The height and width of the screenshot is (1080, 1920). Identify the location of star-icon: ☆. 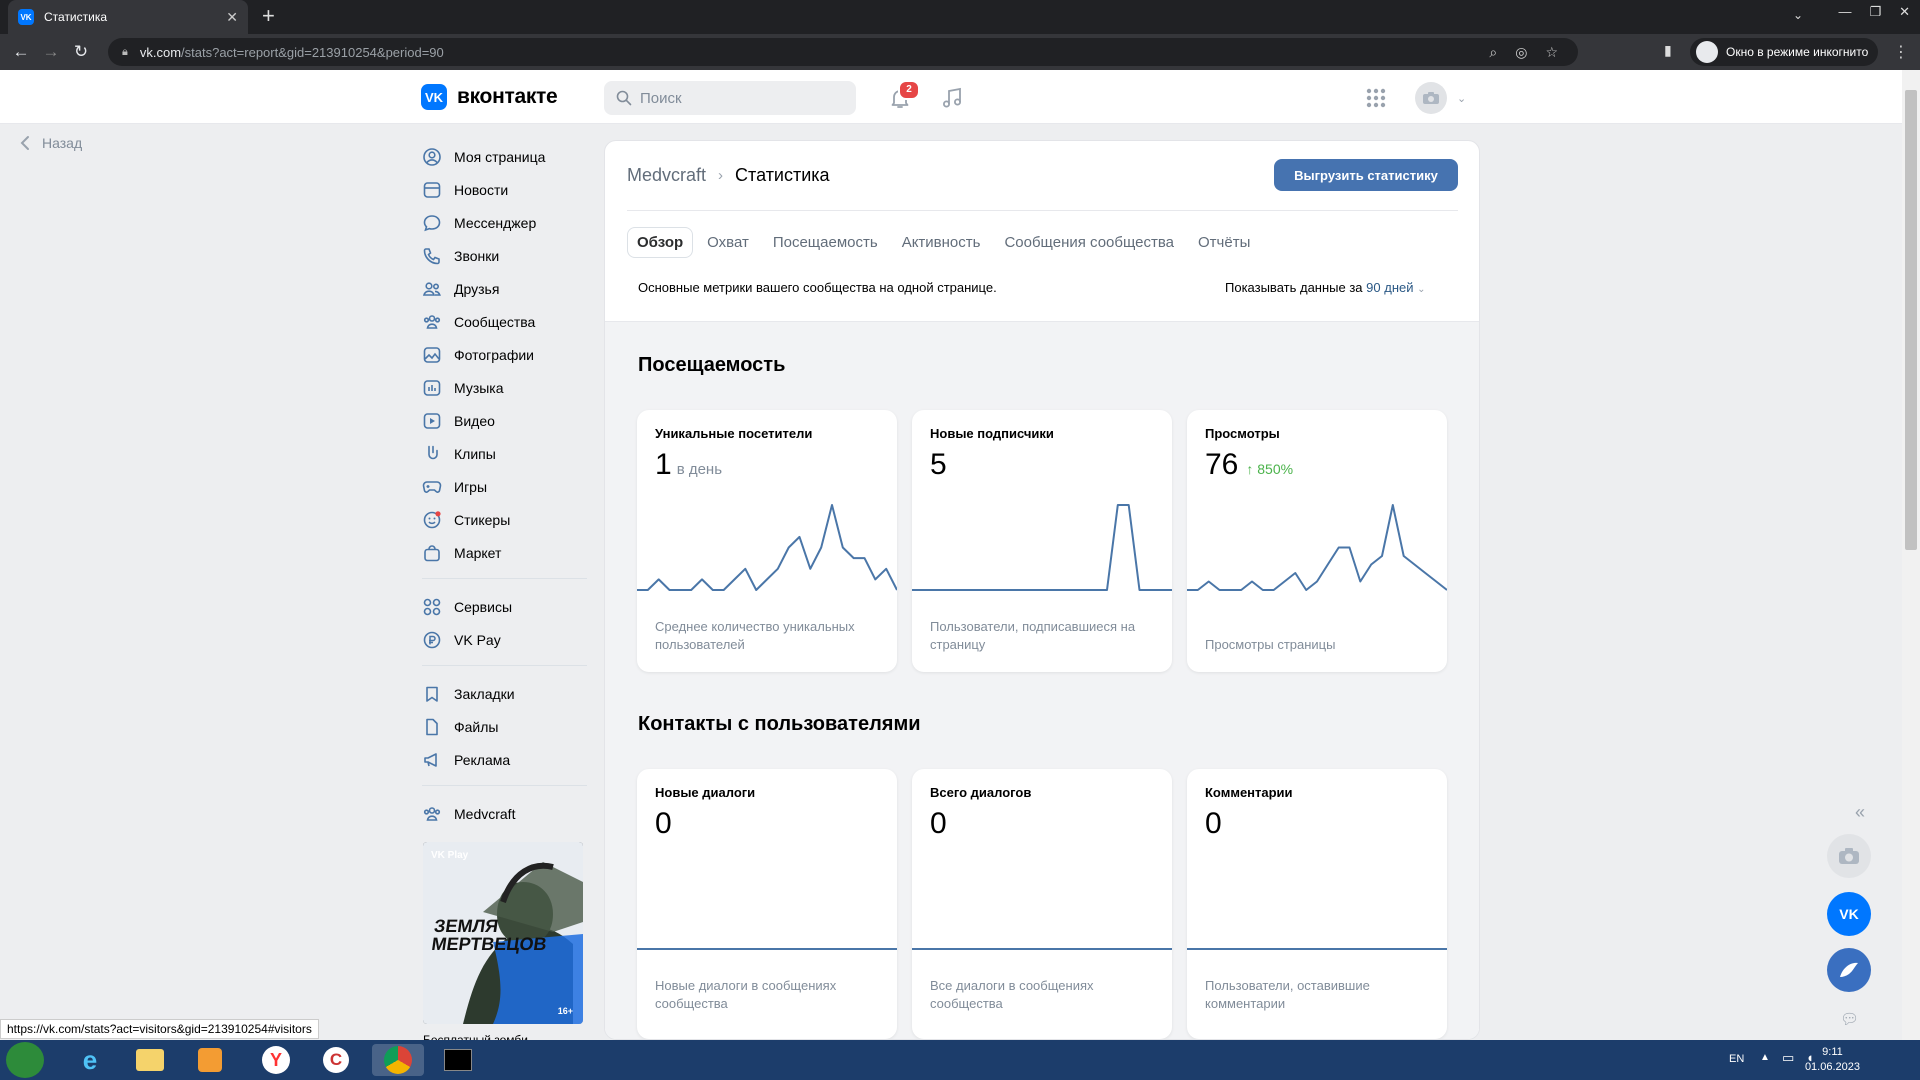
(1551, 52).